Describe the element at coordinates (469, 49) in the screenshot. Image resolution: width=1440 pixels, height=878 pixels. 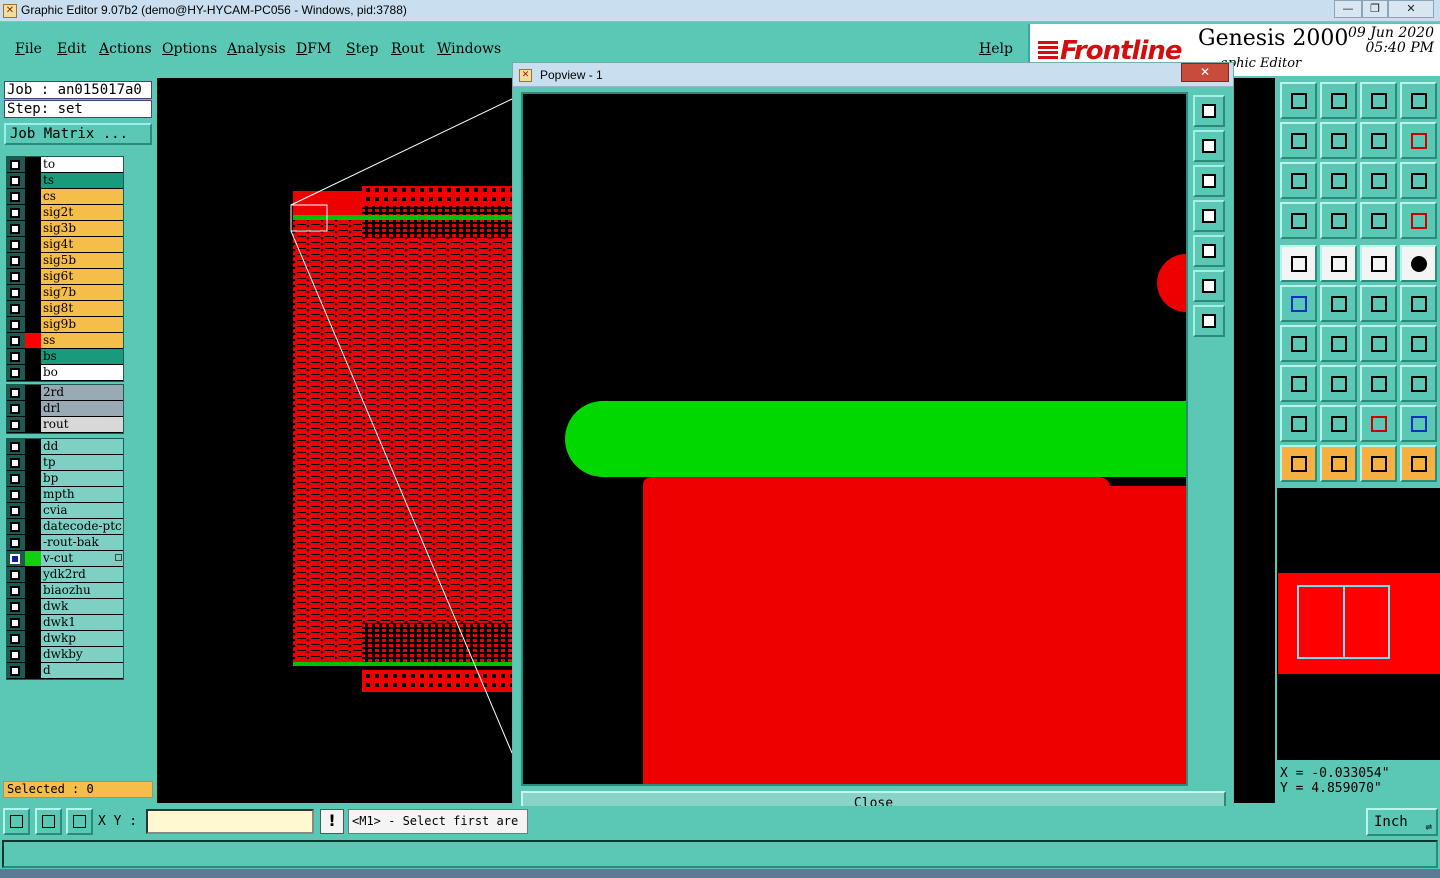
I see `menu-windows: Windows` at that location.